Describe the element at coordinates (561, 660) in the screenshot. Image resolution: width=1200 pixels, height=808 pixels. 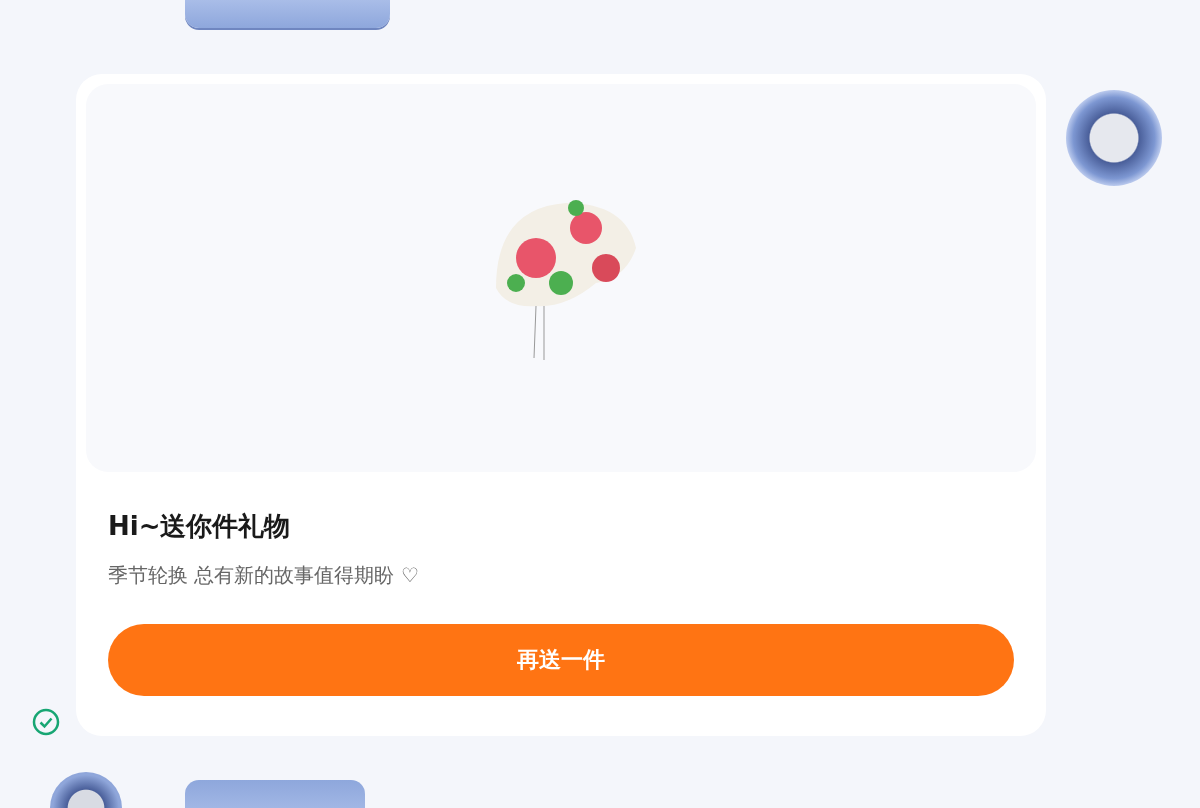
I see `send-again-button: 再送一件` at that location.